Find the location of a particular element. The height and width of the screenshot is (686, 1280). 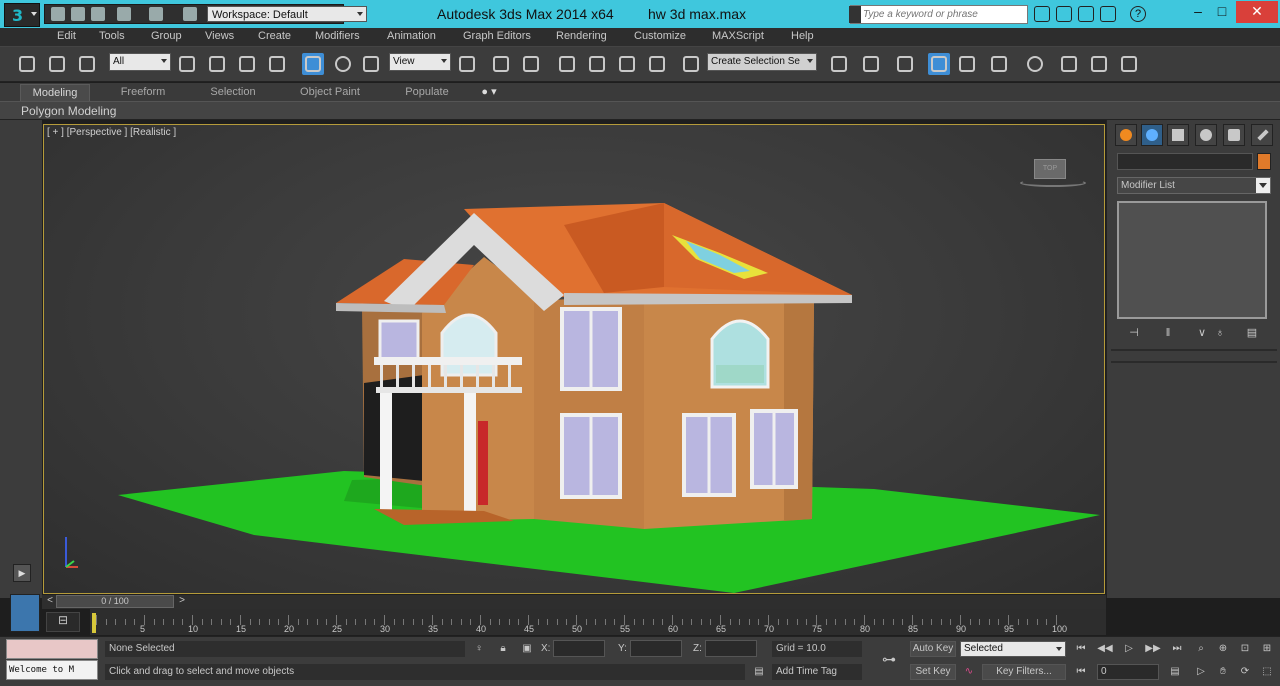

key-icon: ⊶ is located at coordinates (889, 659).